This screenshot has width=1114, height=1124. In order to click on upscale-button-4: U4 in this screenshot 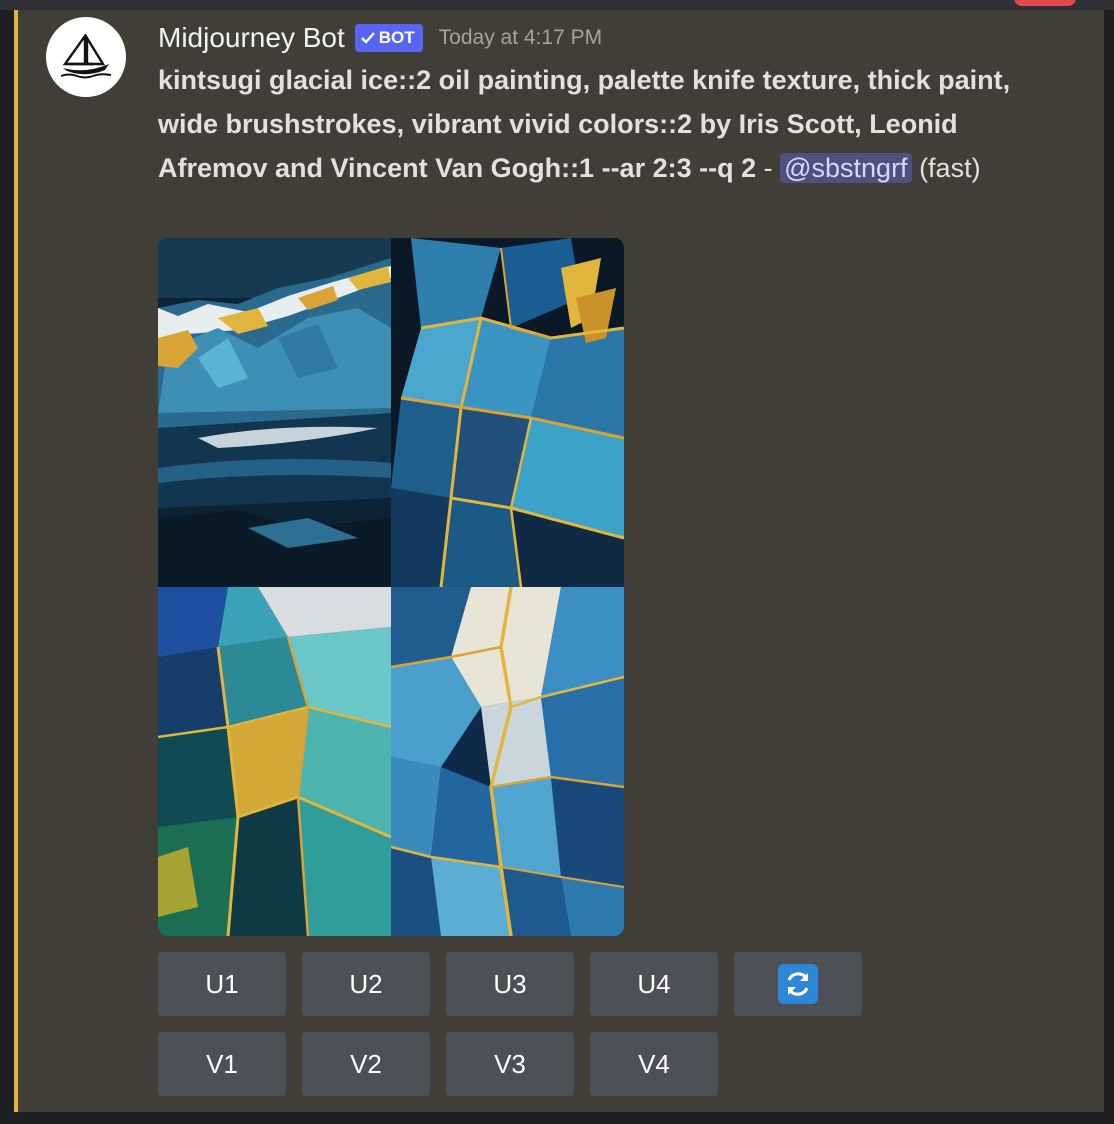, I will do `click(654, 984)`.